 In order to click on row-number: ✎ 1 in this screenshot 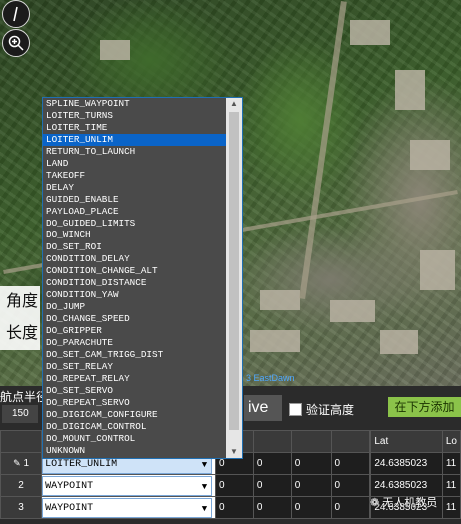, I will do `click(21, 463)`.